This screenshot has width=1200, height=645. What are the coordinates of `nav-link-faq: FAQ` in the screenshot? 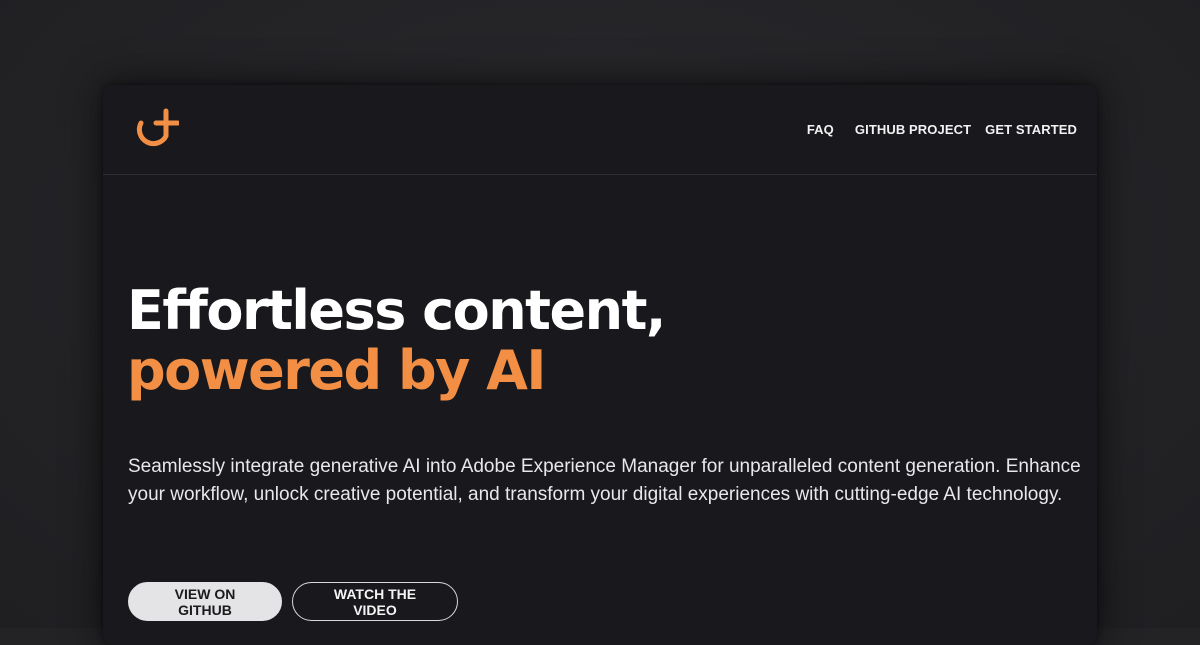 It's located at (820, 129).